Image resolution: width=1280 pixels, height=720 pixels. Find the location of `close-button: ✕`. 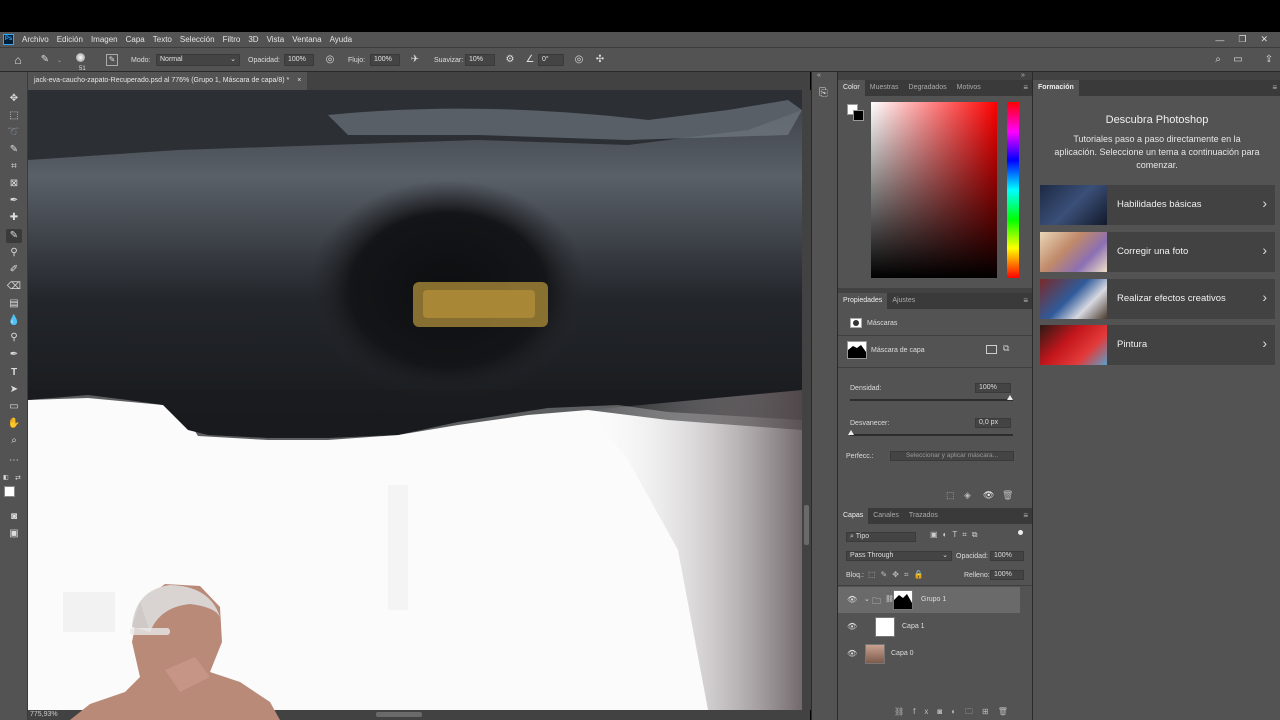

close-button: ✕ is located at coordinates (1264, 39).